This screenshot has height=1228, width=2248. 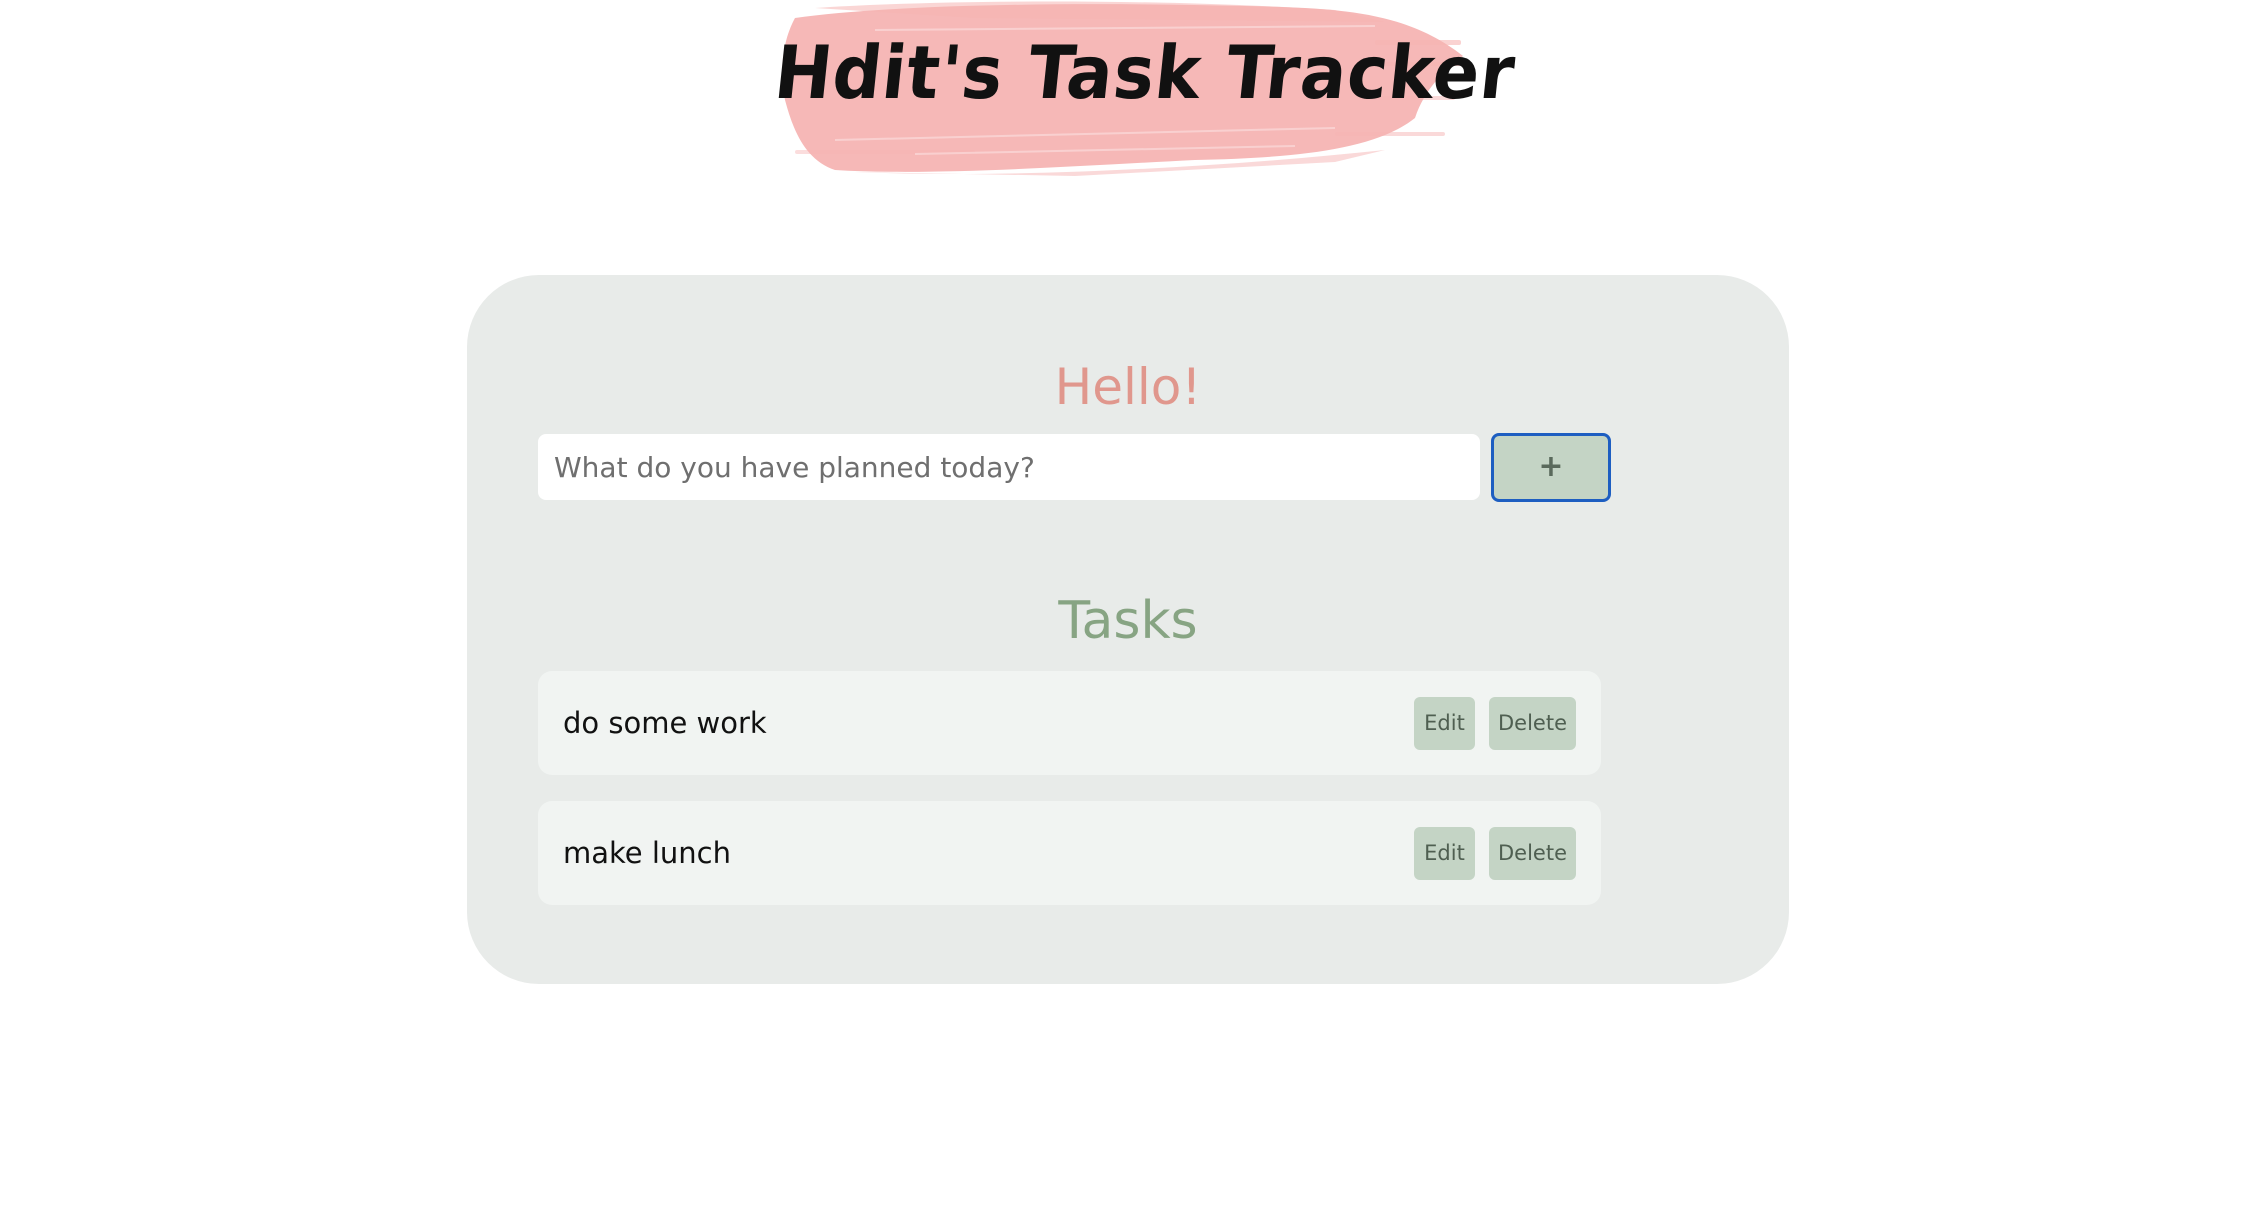 I want to click on add-task-button: +, so click(x=1551, y=467).